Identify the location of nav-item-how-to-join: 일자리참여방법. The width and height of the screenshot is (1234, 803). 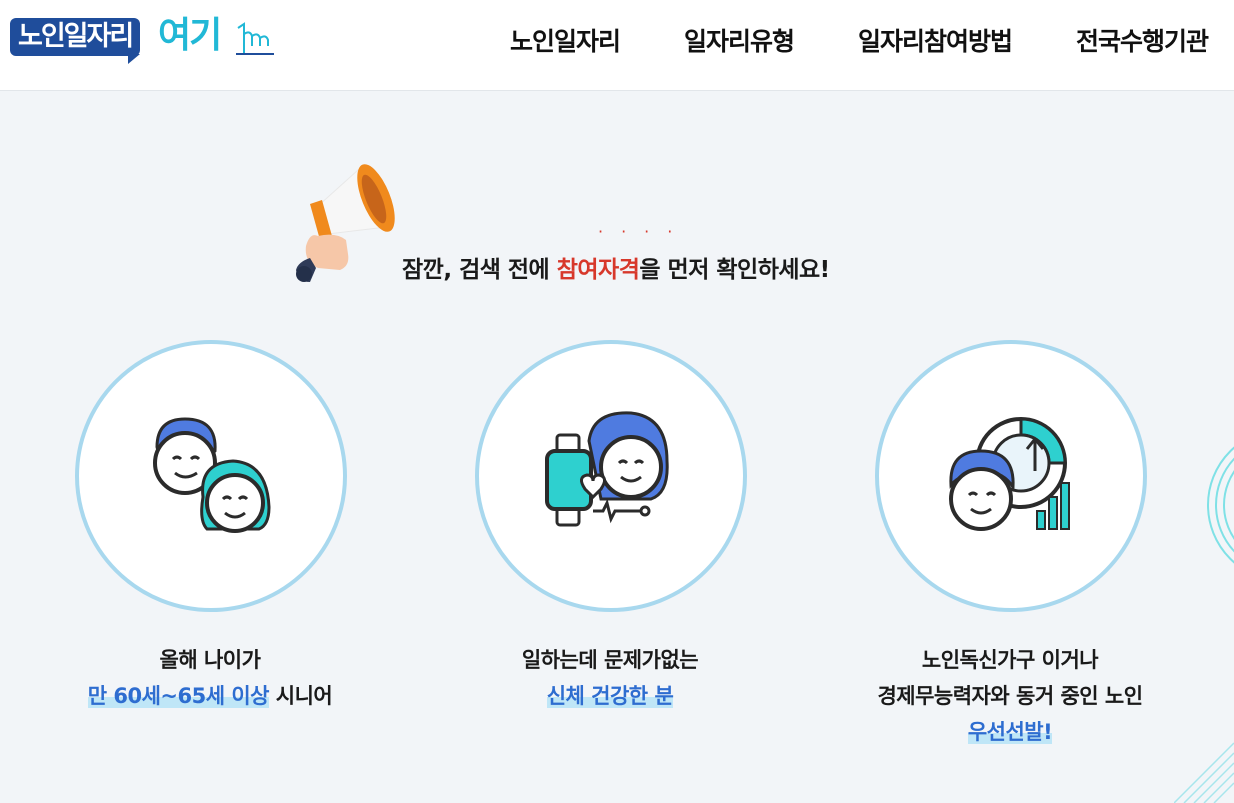
(935, 42).